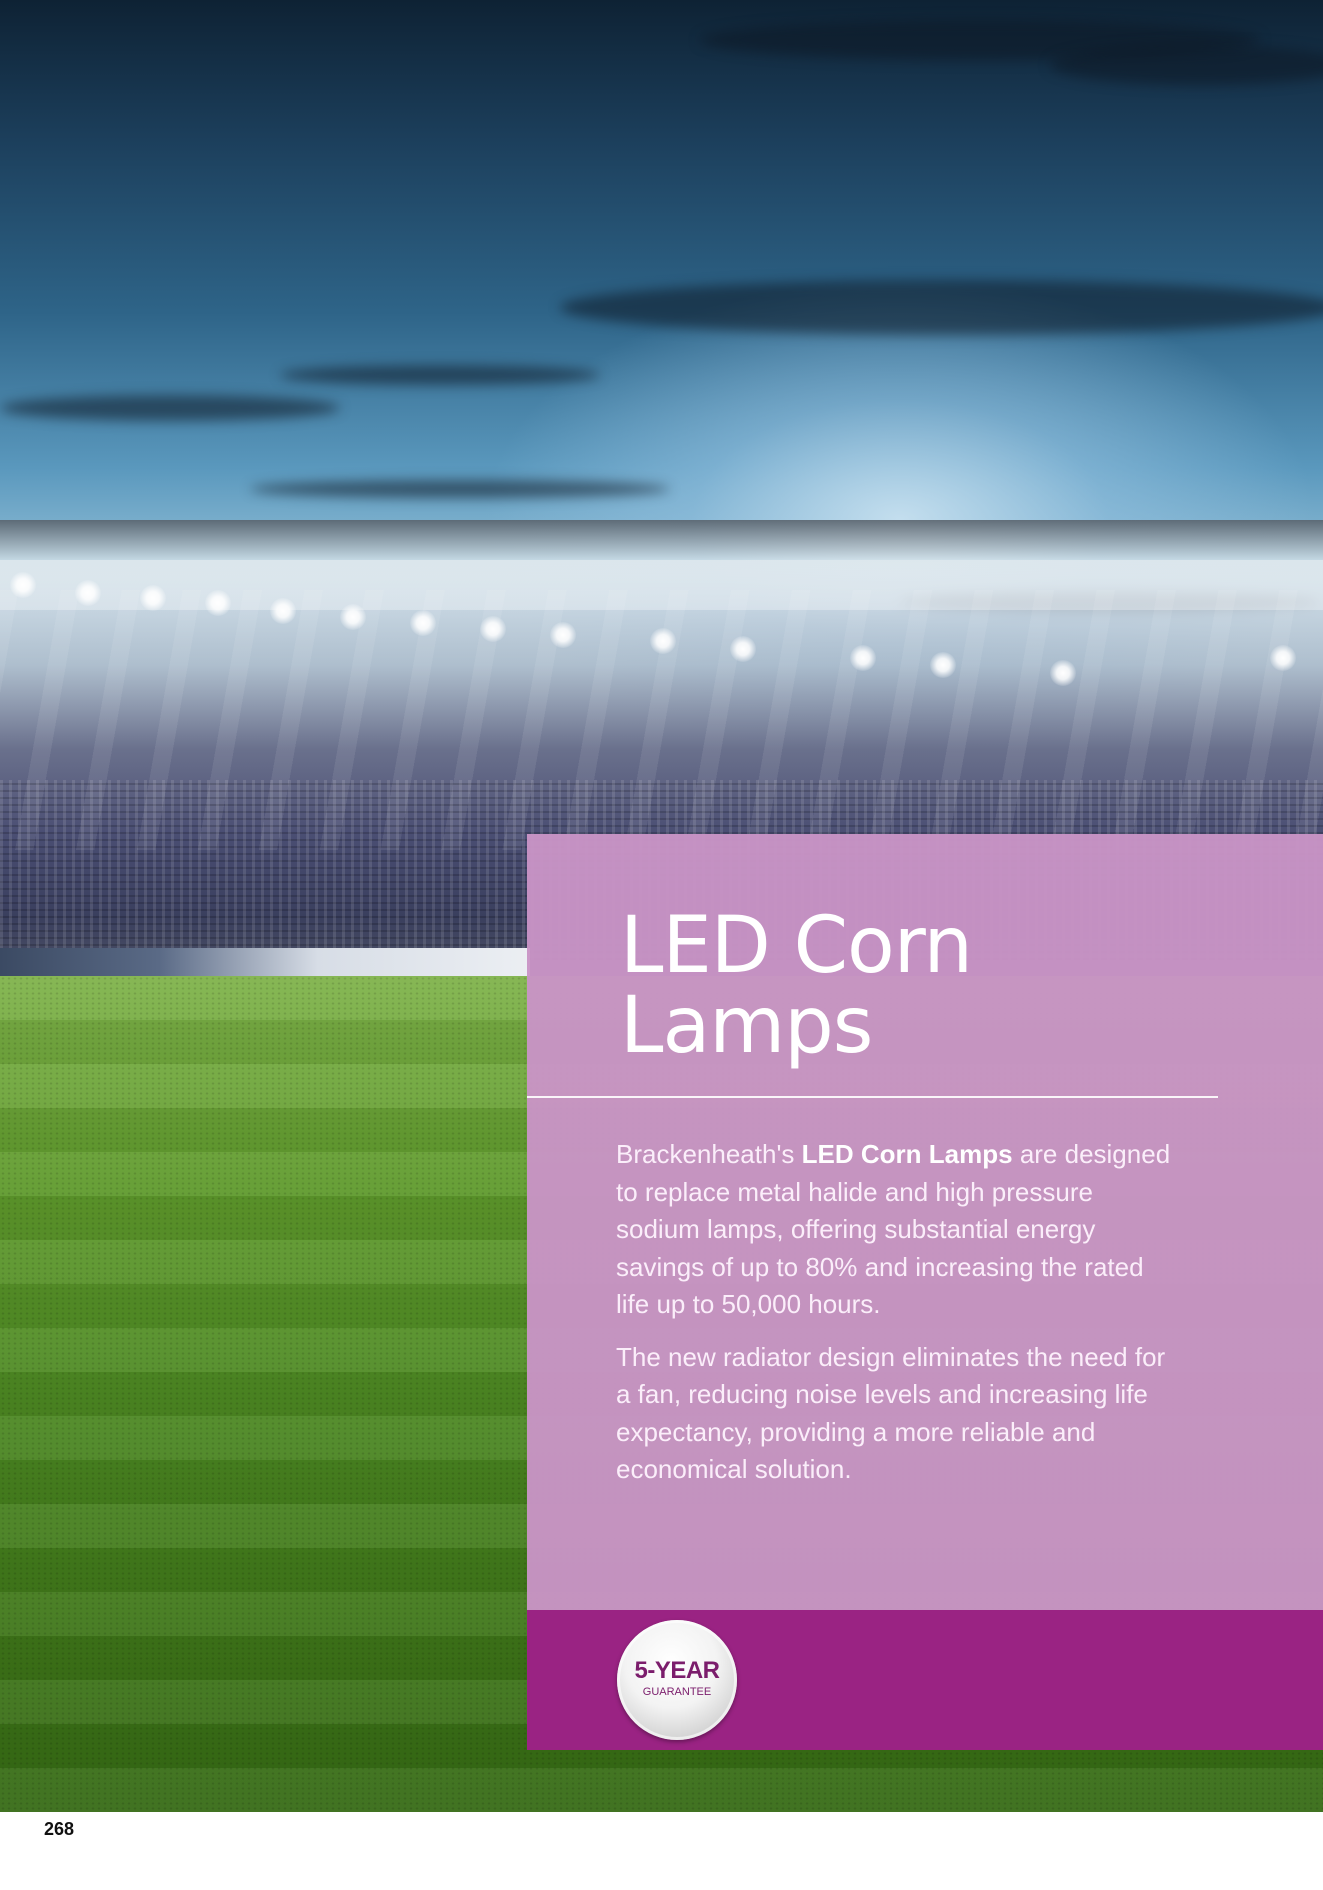 The image size is (1323, 1890). Describe the element at coordinates (59, 1829) in the screenshot. I see `page-number: 268` at that location.